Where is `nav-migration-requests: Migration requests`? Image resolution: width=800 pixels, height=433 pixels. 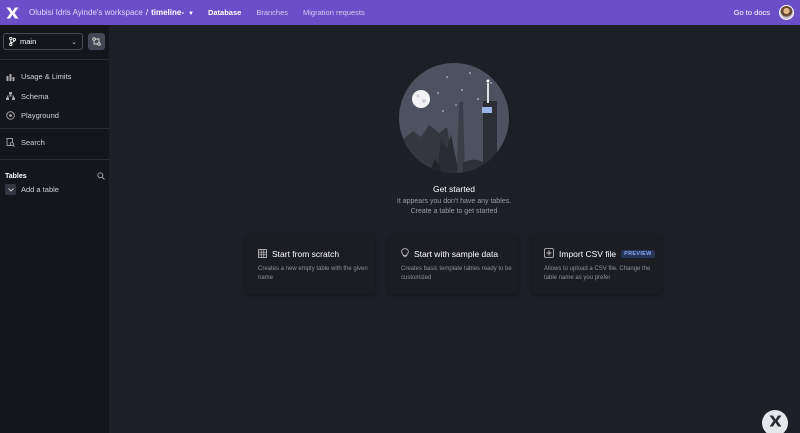 nav-migration-requests: Migration requests is located at coordinates (334, 12).